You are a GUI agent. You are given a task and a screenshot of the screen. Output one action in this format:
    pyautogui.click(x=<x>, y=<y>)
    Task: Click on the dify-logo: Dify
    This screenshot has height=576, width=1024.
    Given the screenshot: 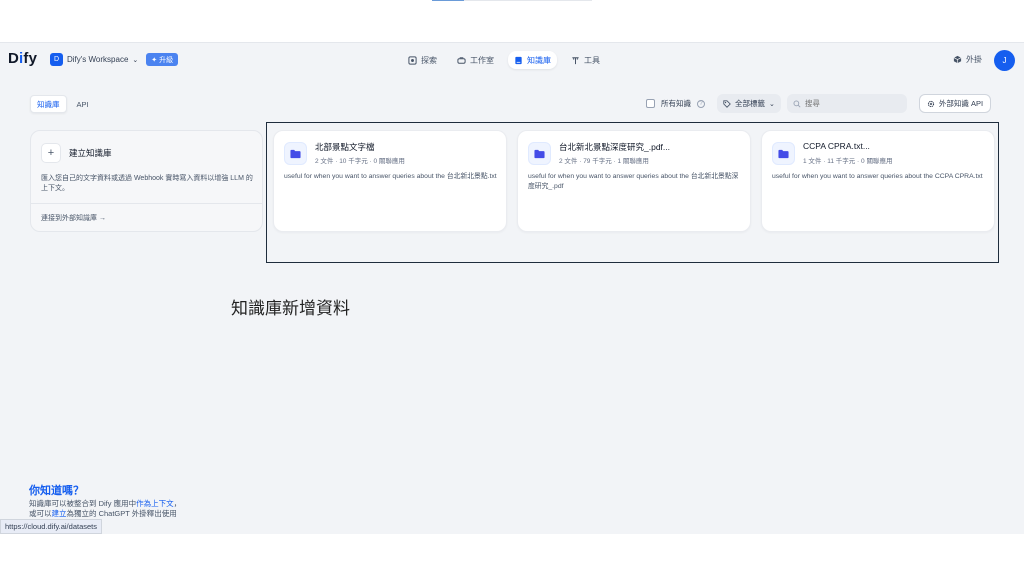 What is the action you would take?
    pyautogui.click(x=22, y=58)
    